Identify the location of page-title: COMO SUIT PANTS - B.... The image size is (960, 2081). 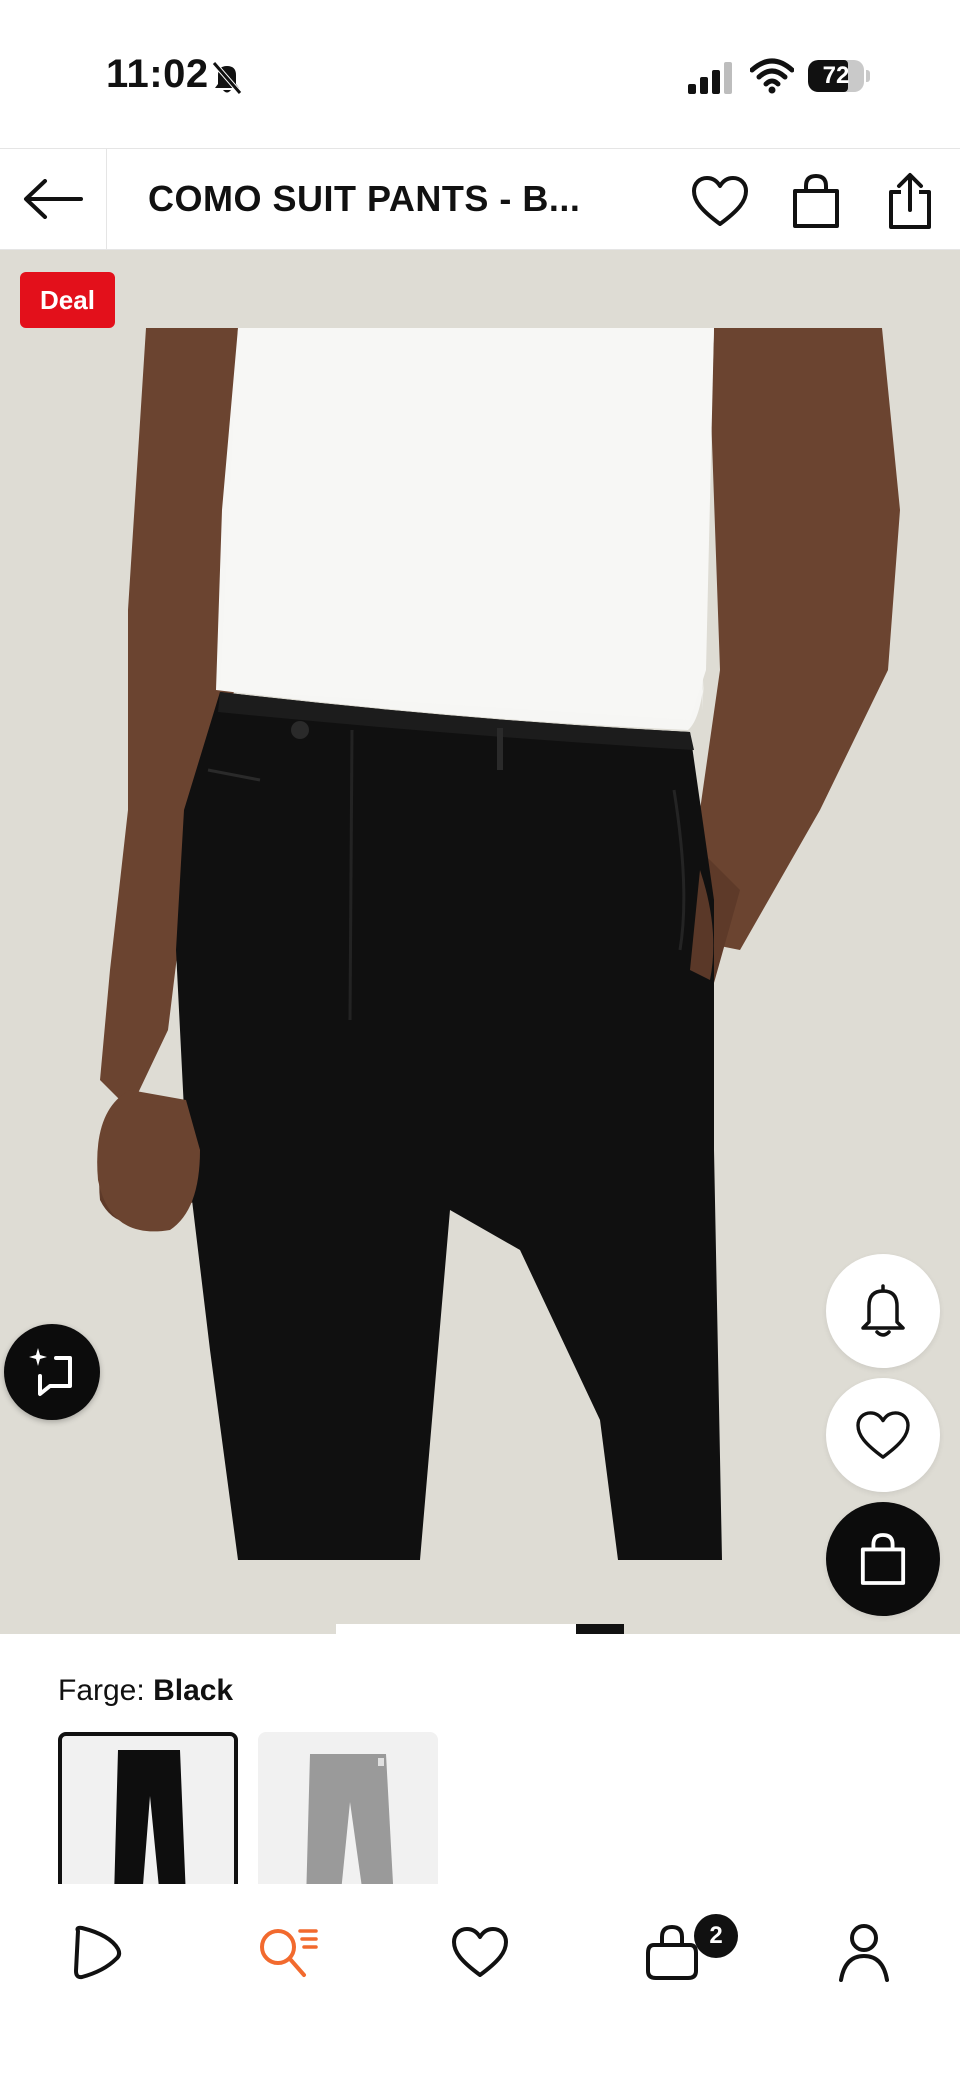
(364, 198).